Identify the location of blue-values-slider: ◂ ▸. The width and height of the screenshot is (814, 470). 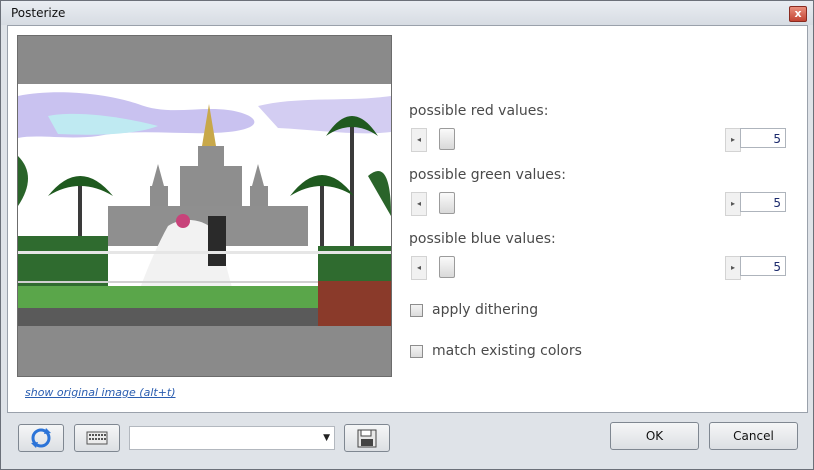
(576, 268).